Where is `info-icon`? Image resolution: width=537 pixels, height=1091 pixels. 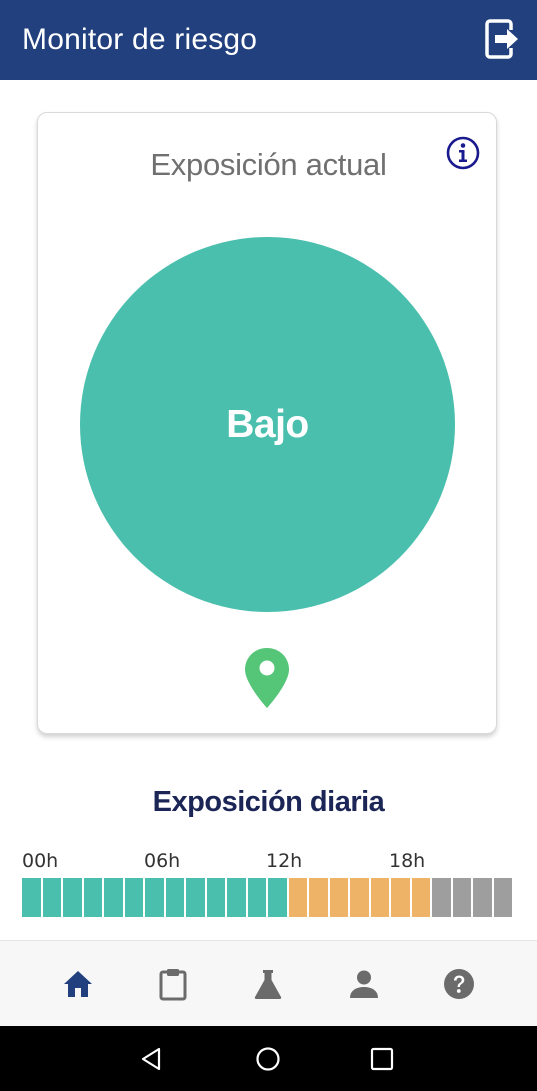 info-icon is located at coordinates (463, 153).